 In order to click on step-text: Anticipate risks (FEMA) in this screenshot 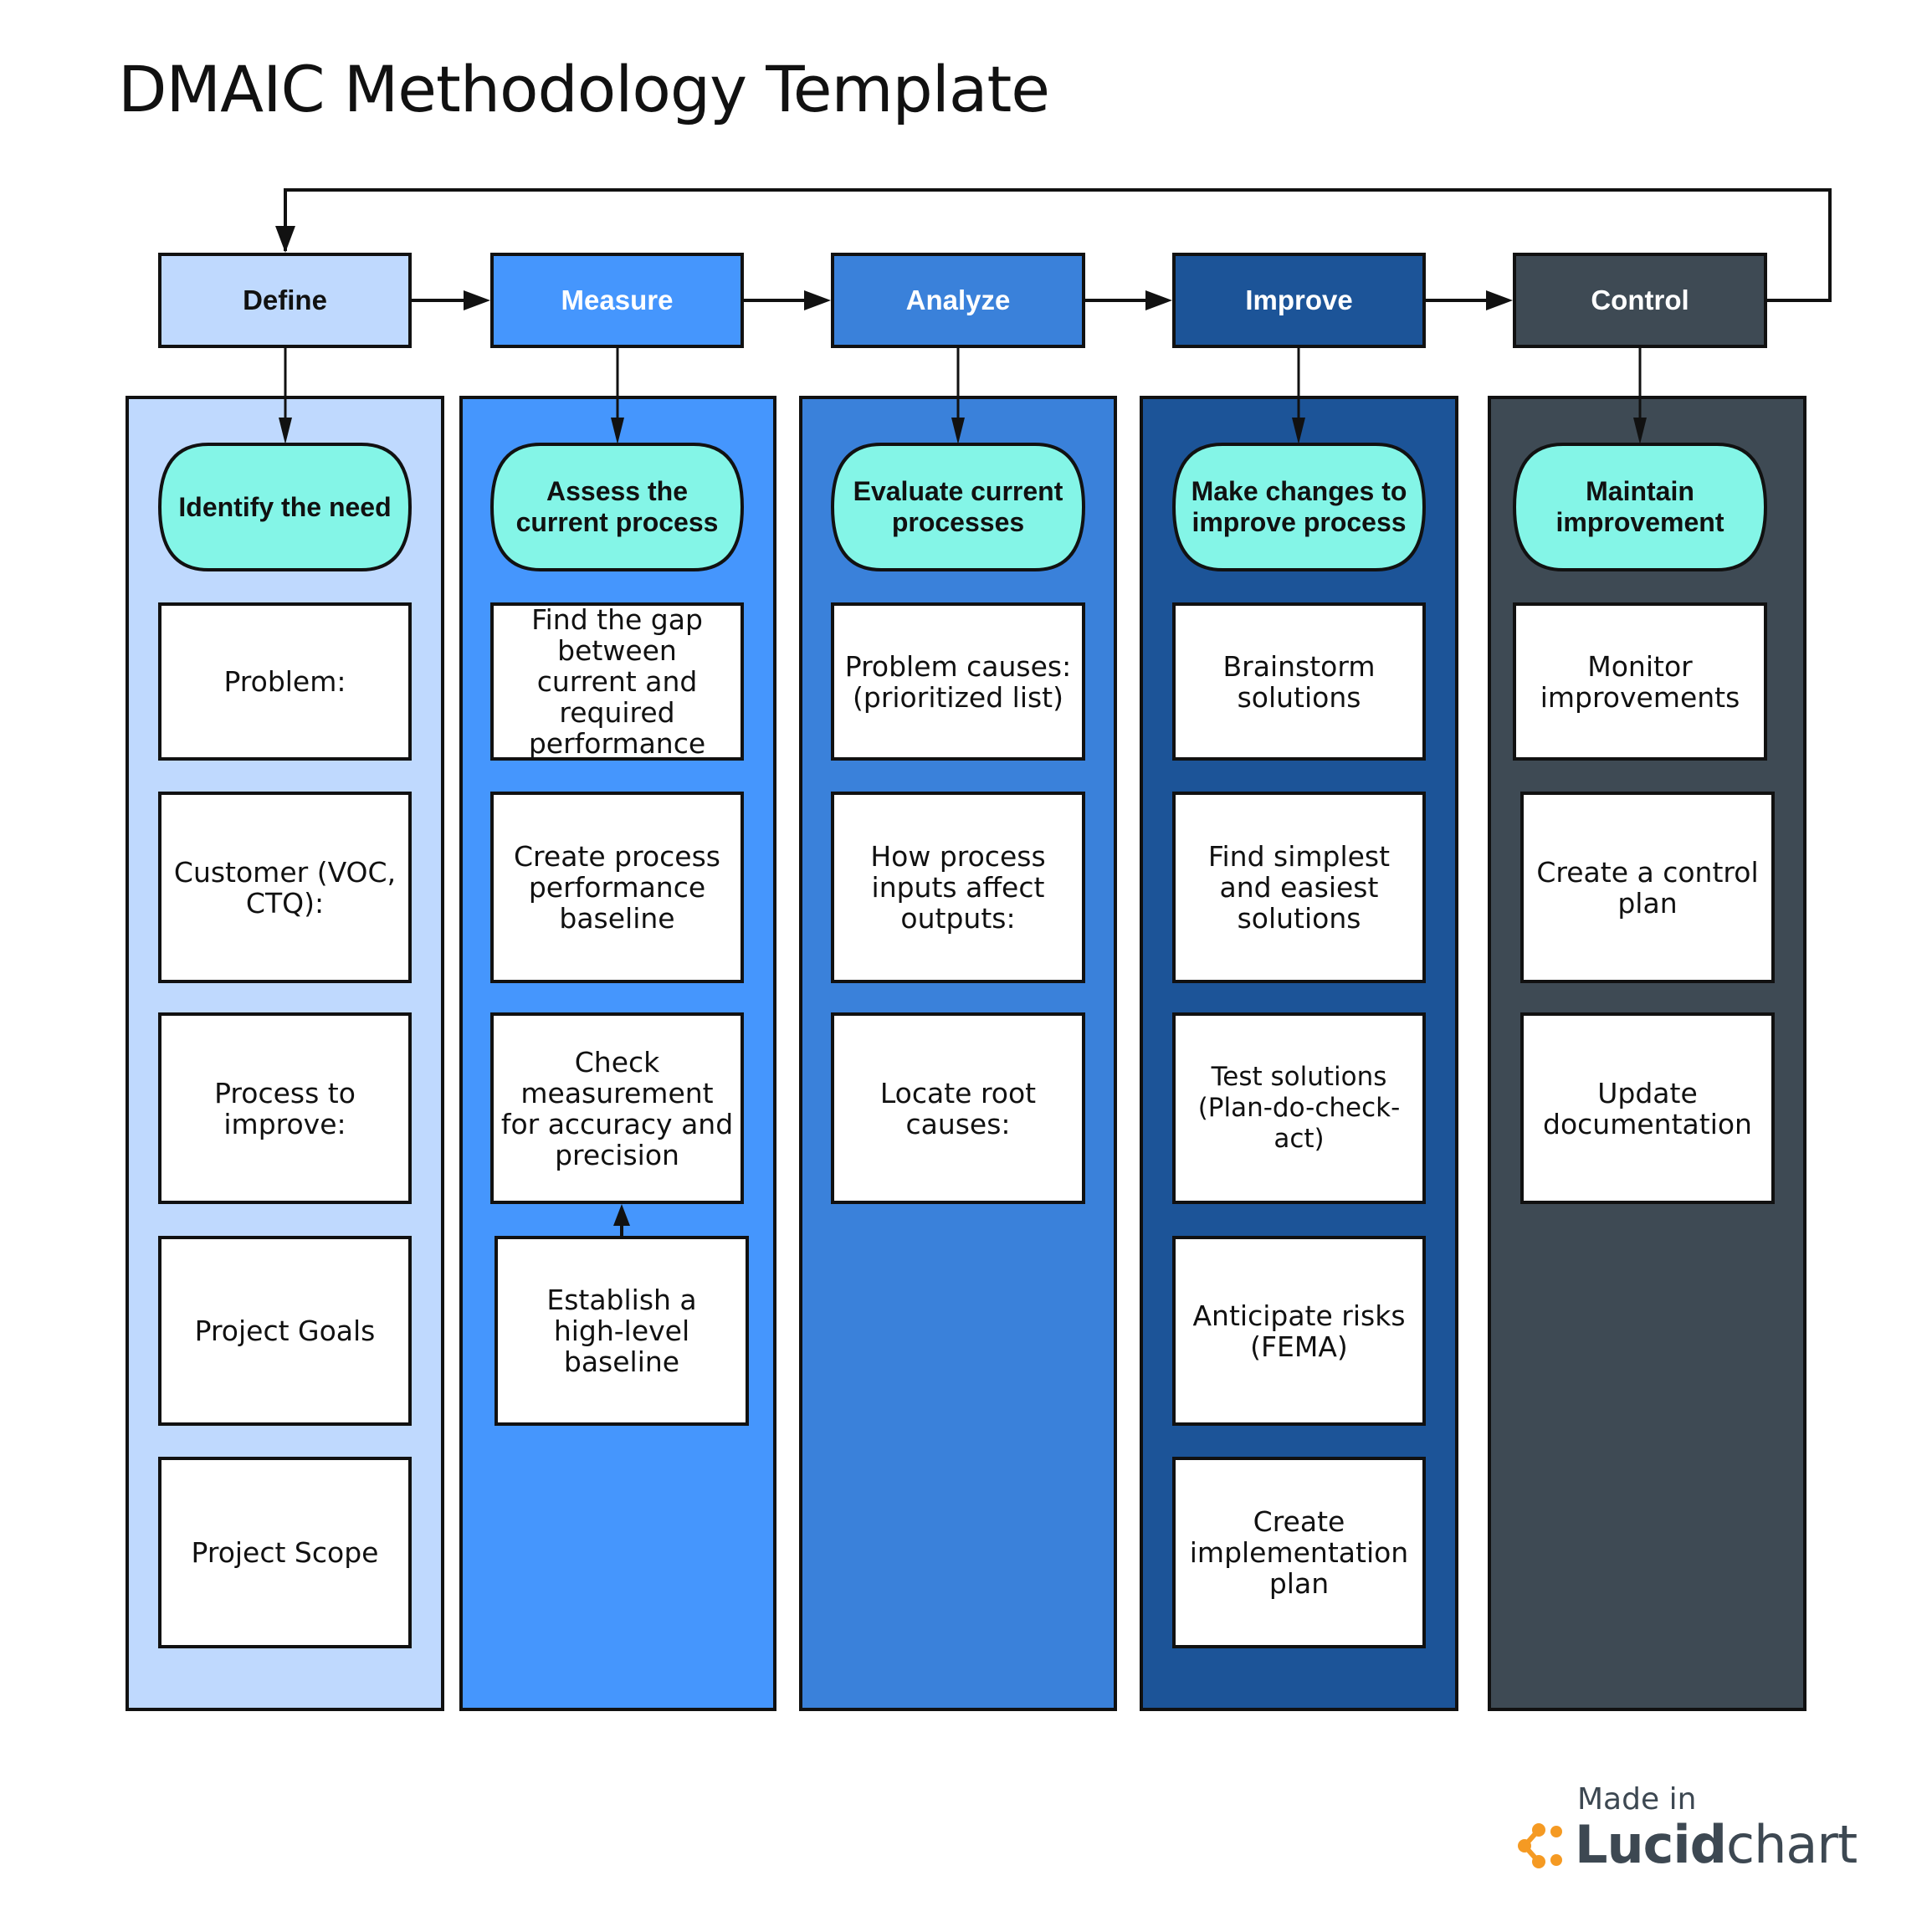, I will do `click(1299, 1331)`.